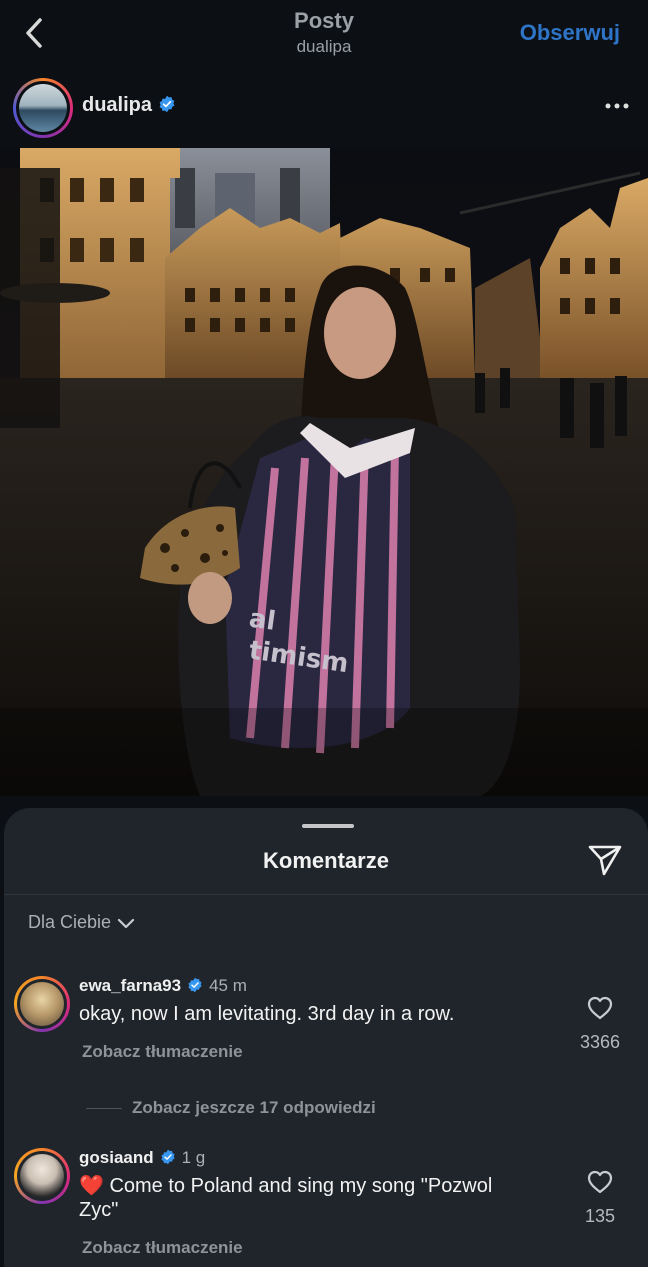 This screenshot has height=1267, width=648. Describe the element at coordinates (262, 620) in the screenshot. I see `jersey-text: al` at that location.